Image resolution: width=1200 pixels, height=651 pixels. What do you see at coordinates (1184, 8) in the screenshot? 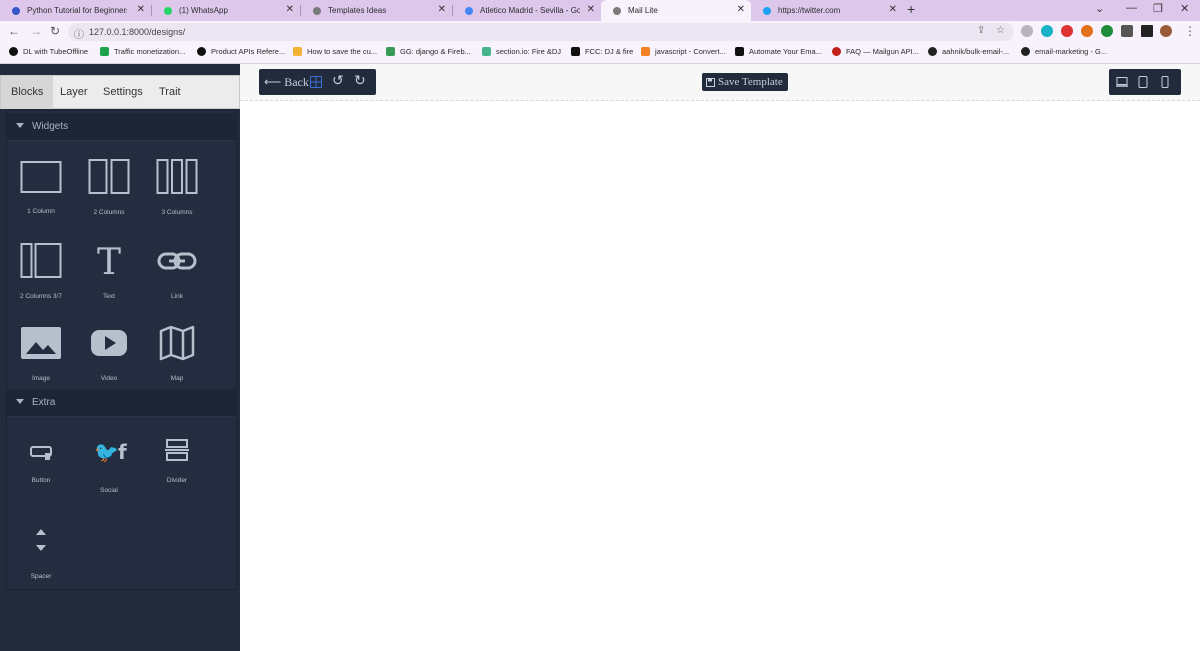
I see `close-window-icon: ✕` at bounding box center [1184, 8].